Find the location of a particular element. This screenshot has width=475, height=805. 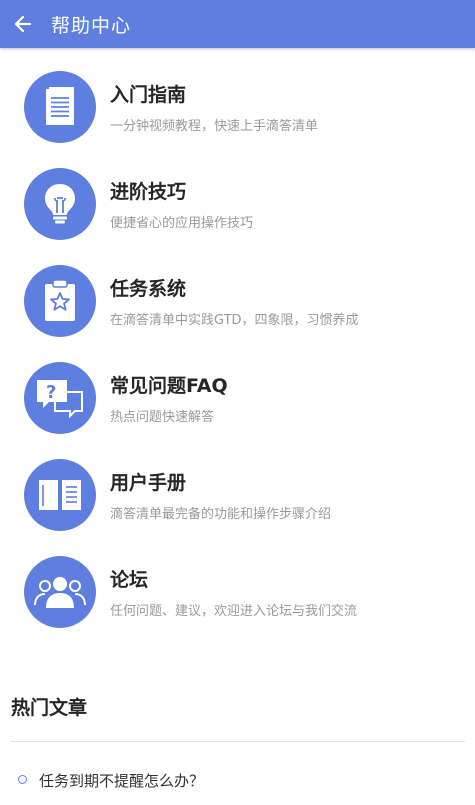

hot-article-text: 任务到期不提醒怎么办？ is located at coordinates (122, 781).